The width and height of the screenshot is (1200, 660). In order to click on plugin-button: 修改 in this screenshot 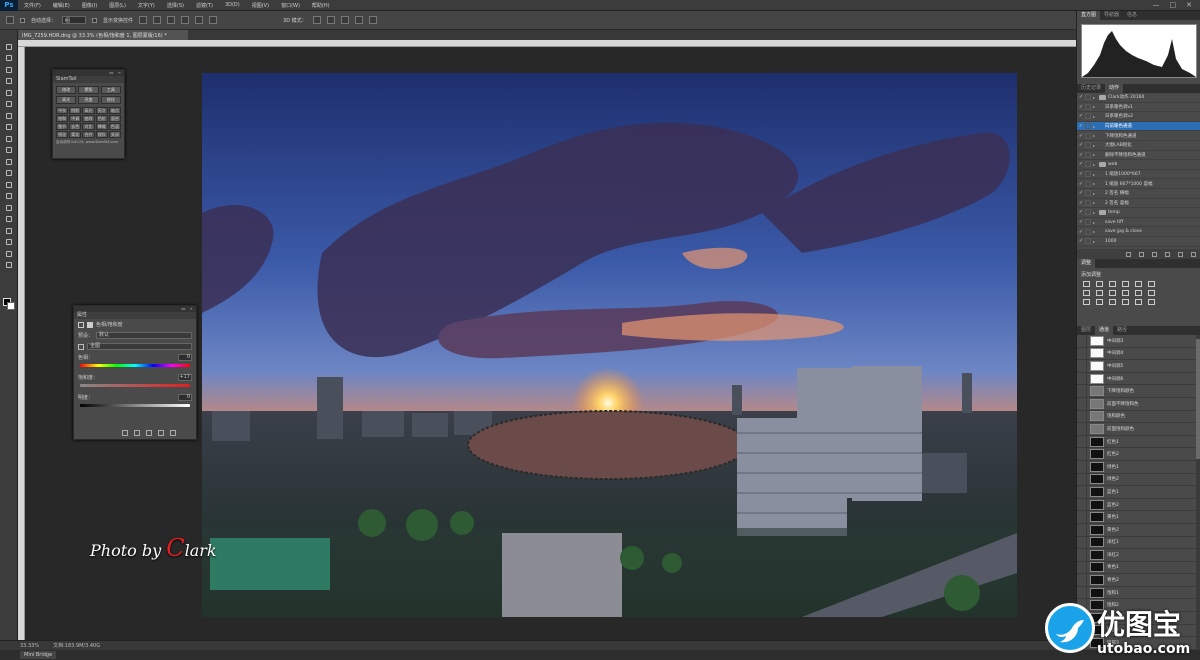, I will do `click(66, 90)`.